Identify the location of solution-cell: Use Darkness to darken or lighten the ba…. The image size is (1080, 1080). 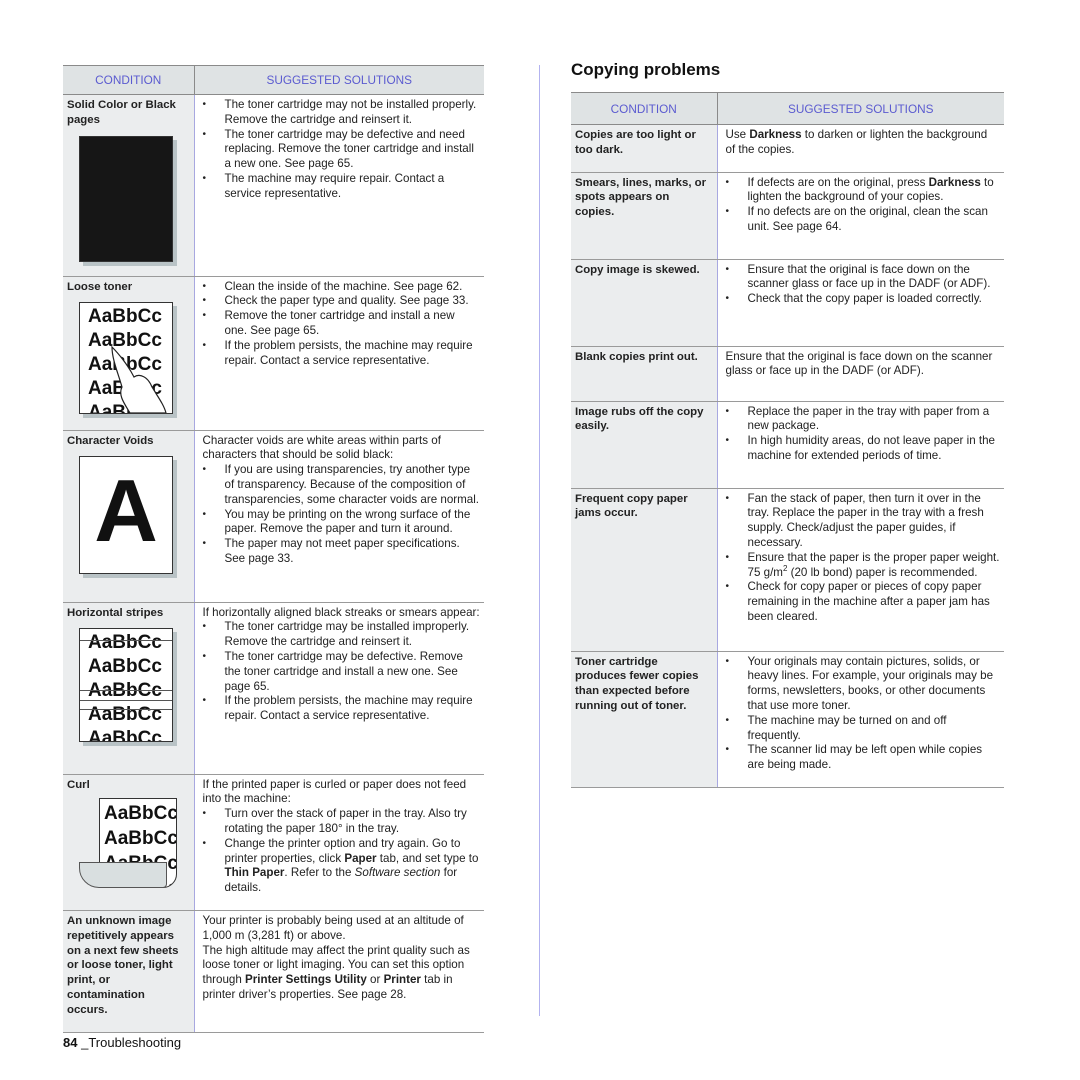
(860, 148).